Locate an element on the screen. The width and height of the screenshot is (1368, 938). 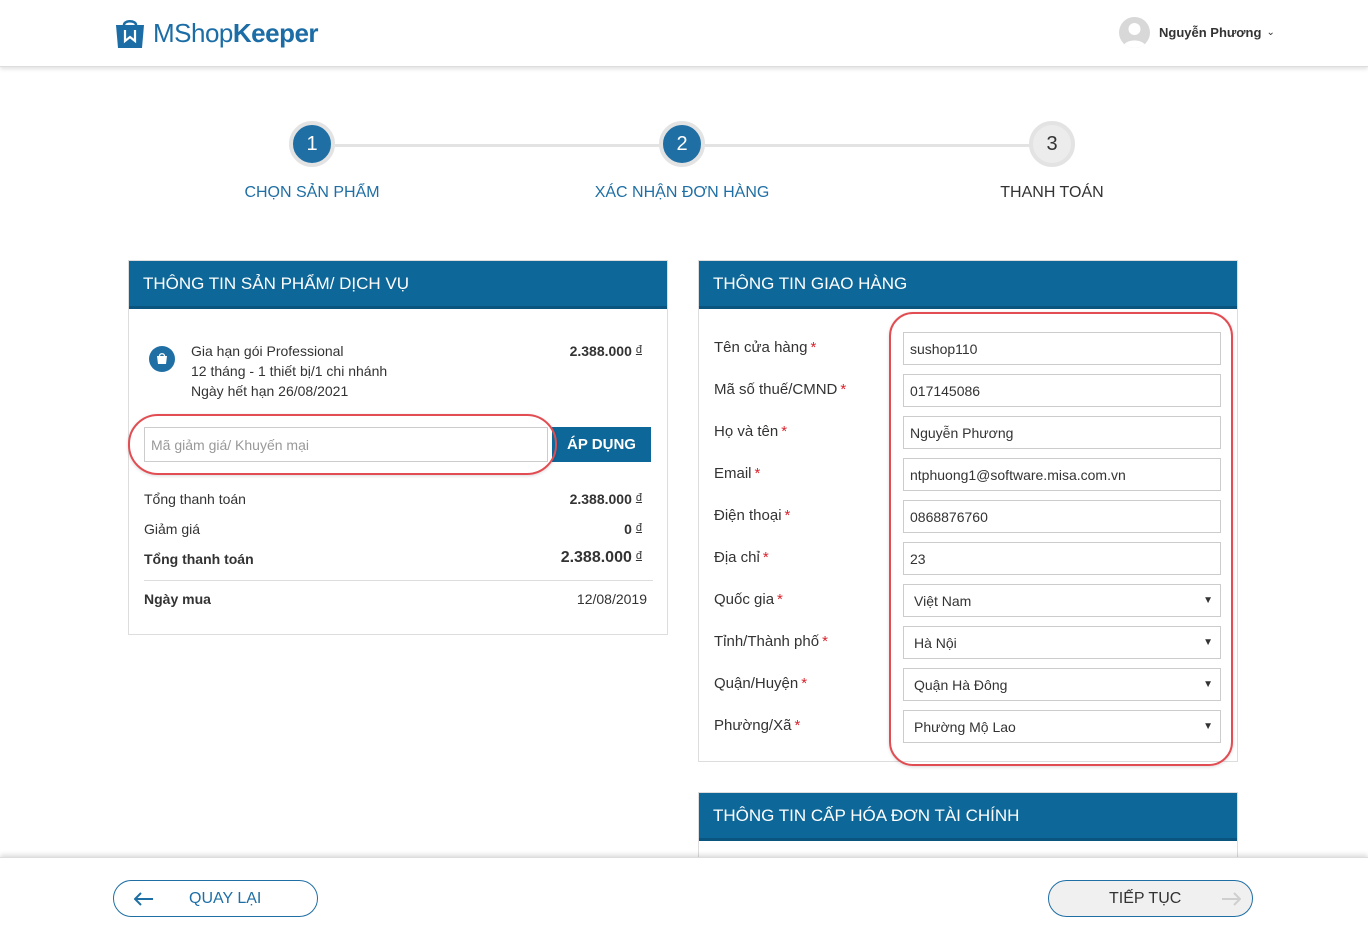
purchase-date-value: 12/08/2019 is located at coordinates (611, 599).